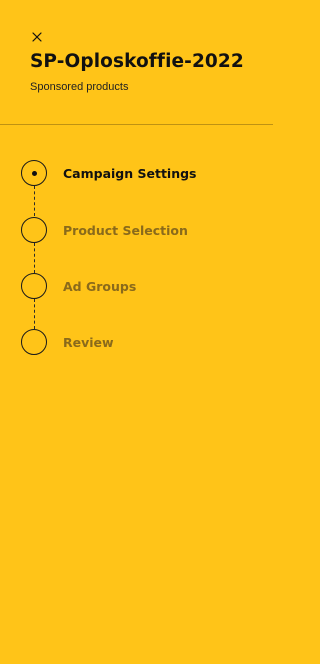 Image resolution: width=320 pixels, height=664 pixels. I want to click on step-label: Product Selection, so click(125, 230).